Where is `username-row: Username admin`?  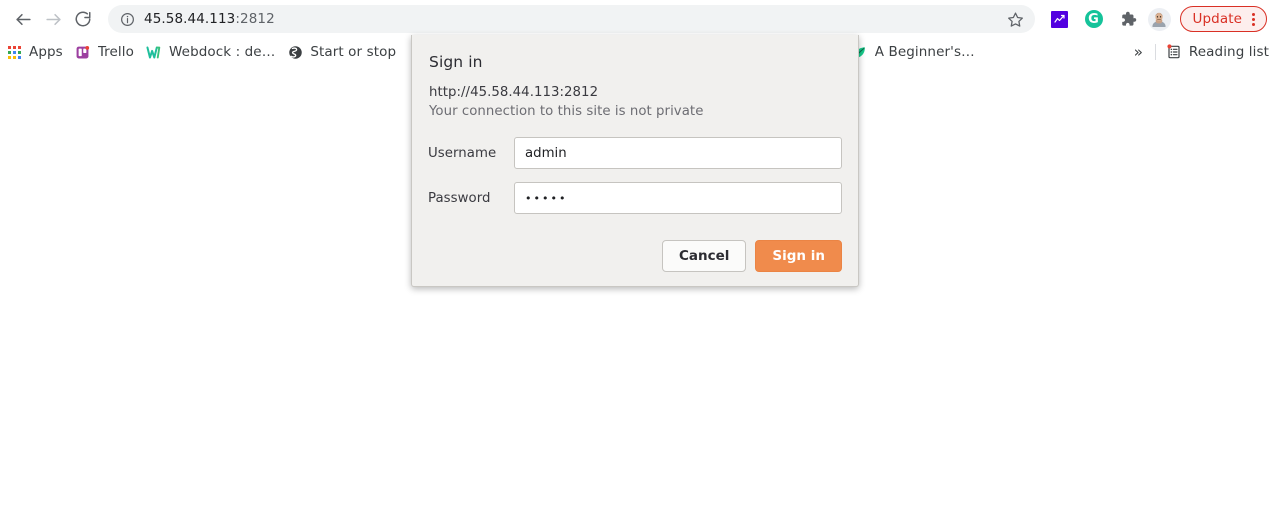 username-row: Username admin is located at coordinates (635, 153).